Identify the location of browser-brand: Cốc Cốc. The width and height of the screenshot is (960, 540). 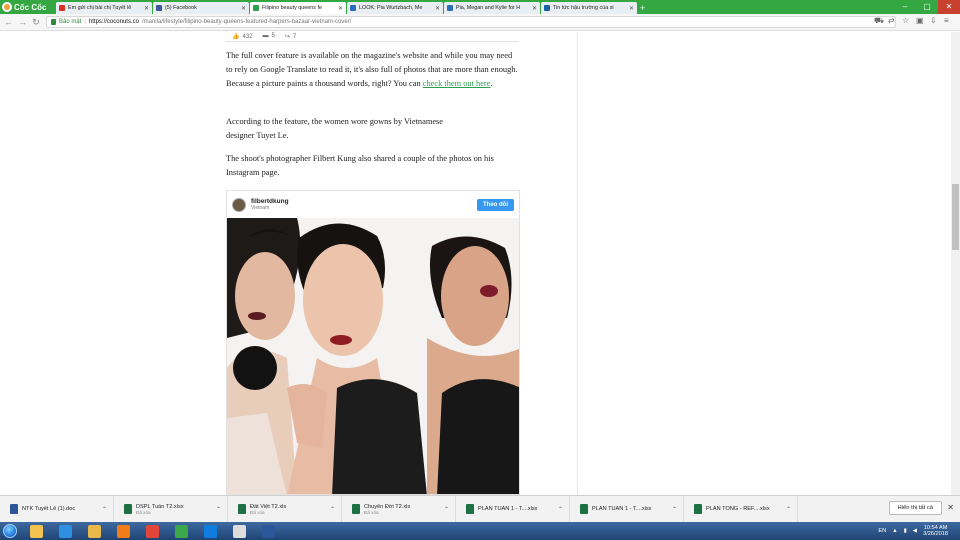
(28, 7).